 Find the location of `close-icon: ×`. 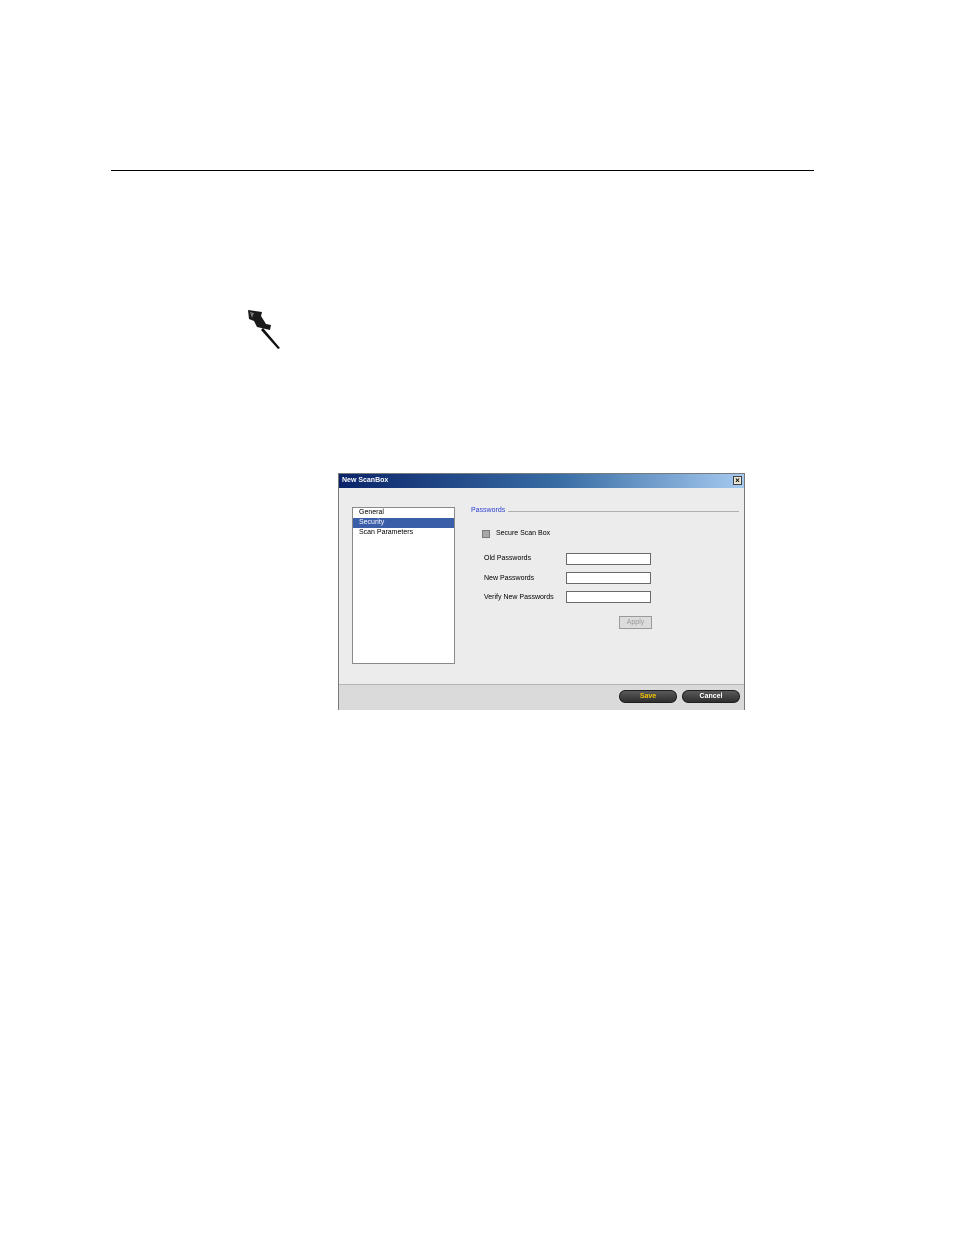

close-icon: × is located at coordinates (737, 480).